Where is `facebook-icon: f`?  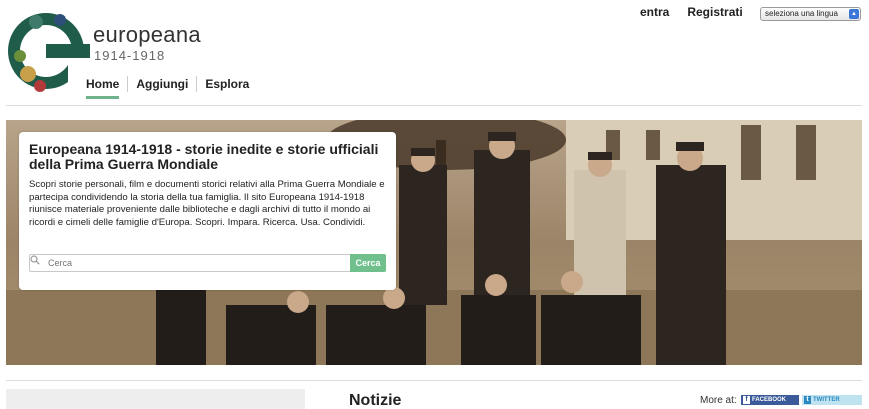
facebook-icon: f is located at coordinates (746, 400).